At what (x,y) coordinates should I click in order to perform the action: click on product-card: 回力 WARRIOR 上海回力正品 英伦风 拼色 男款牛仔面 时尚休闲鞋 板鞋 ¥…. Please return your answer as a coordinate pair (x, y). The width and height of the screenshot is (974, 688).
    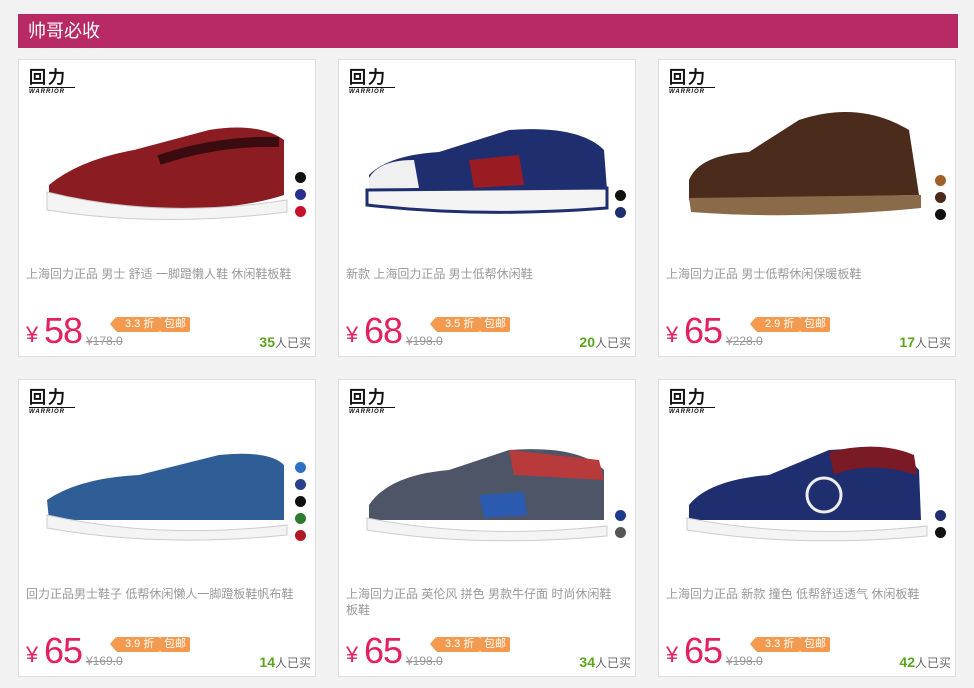
    Looking at the image, I should click on (487, 528).